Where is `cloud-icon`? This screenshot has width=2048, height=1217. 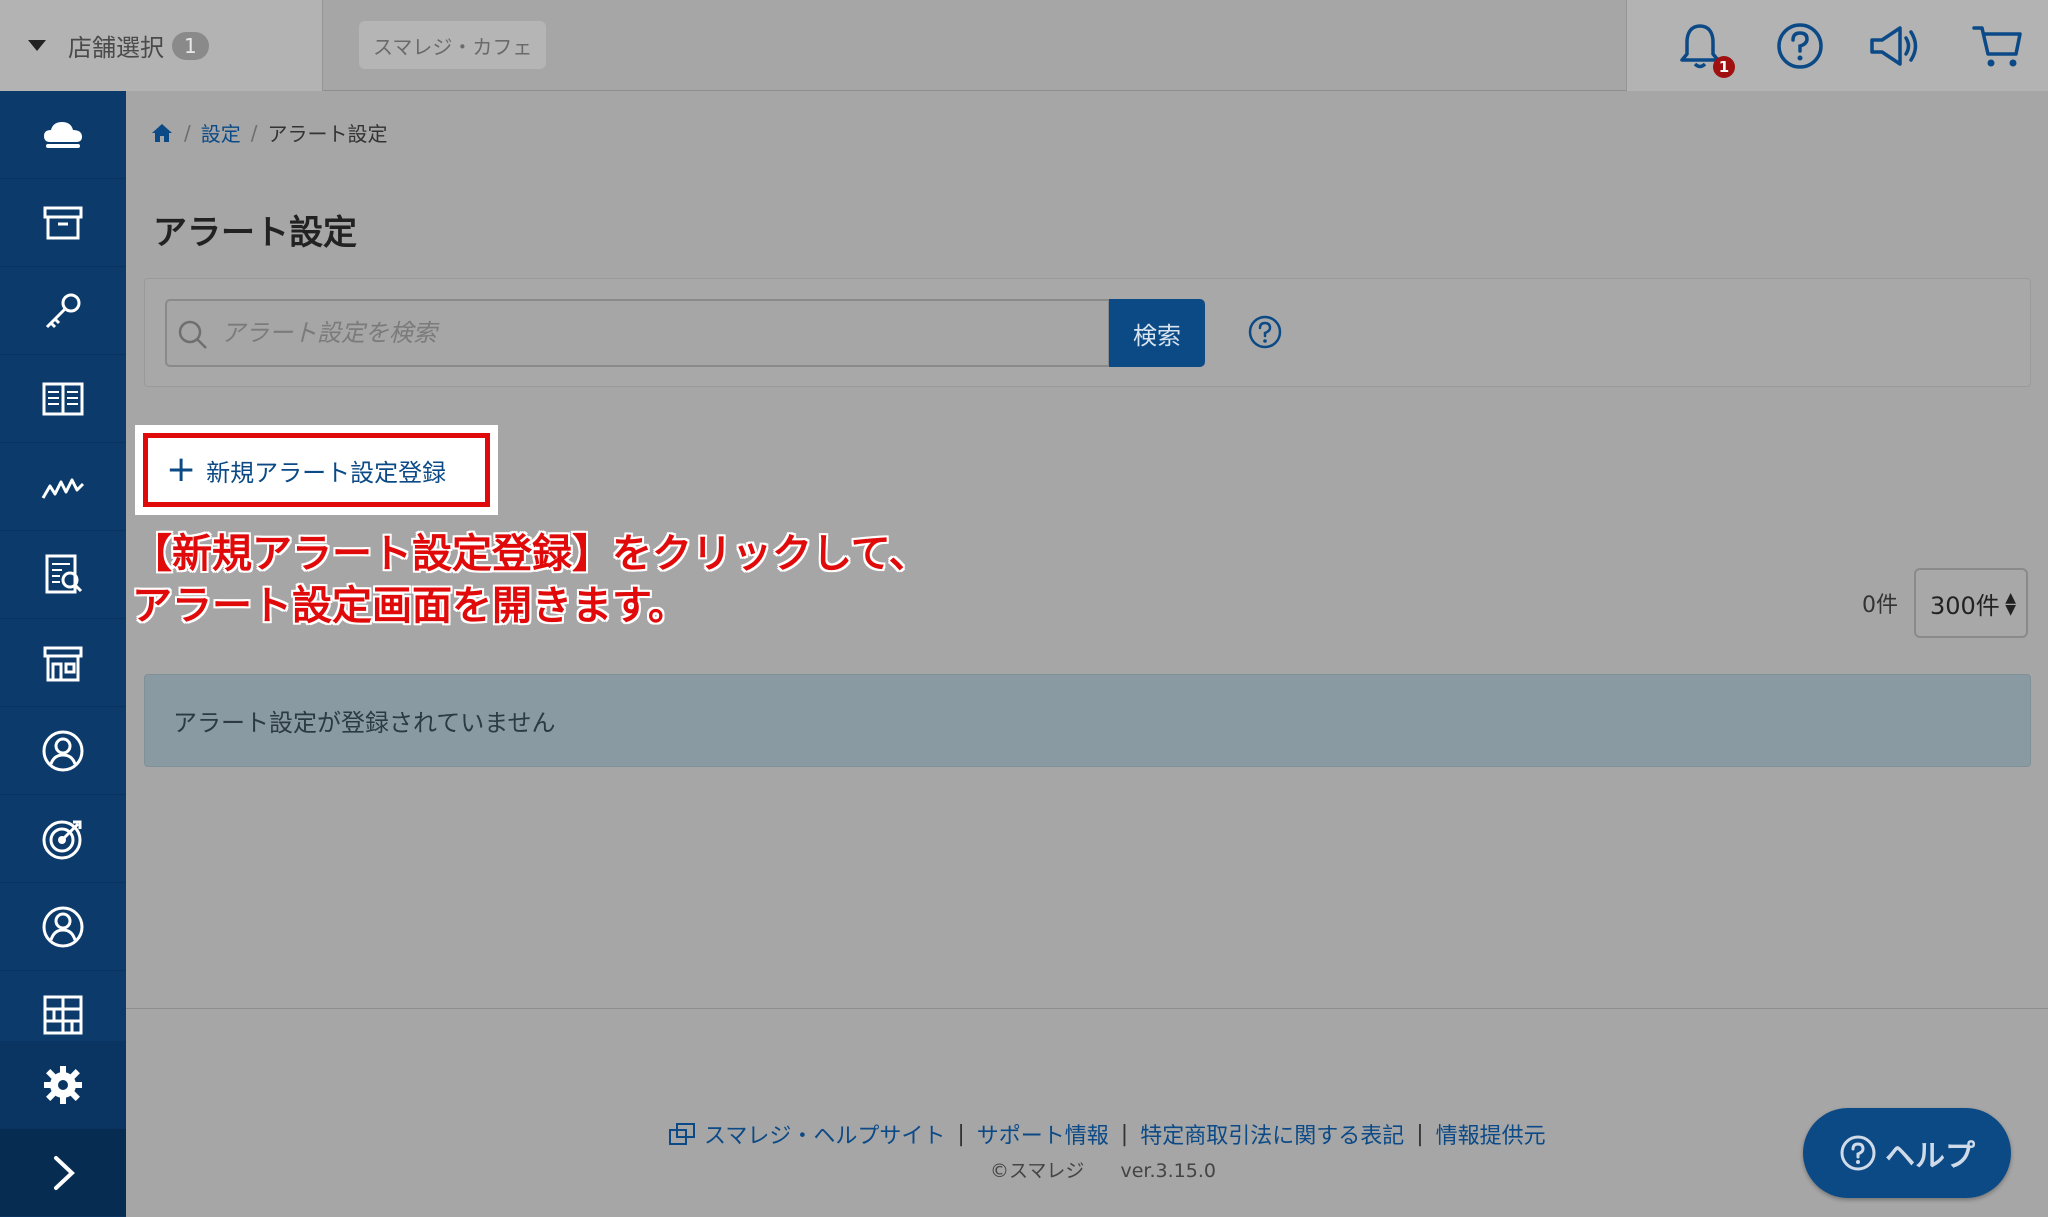
cloud-icon is located at coordinates (63, 134).